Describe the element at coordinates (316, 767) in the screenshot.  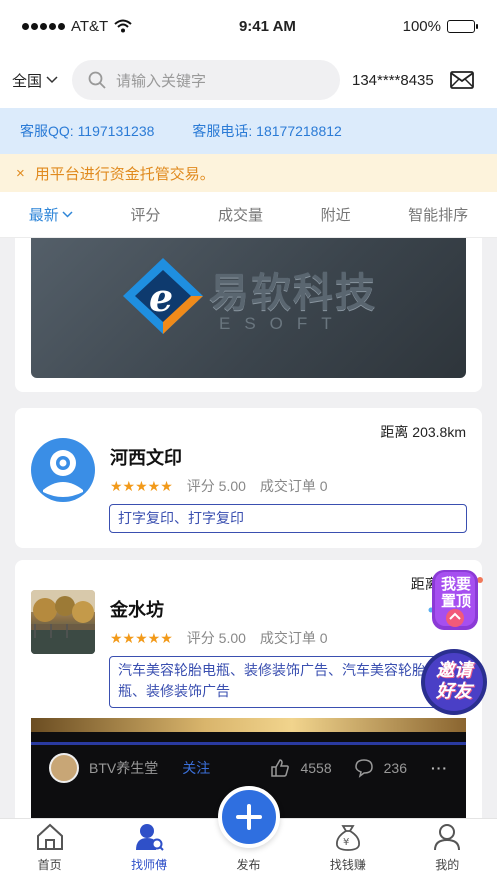
I see `like-count: 4558` at that location.